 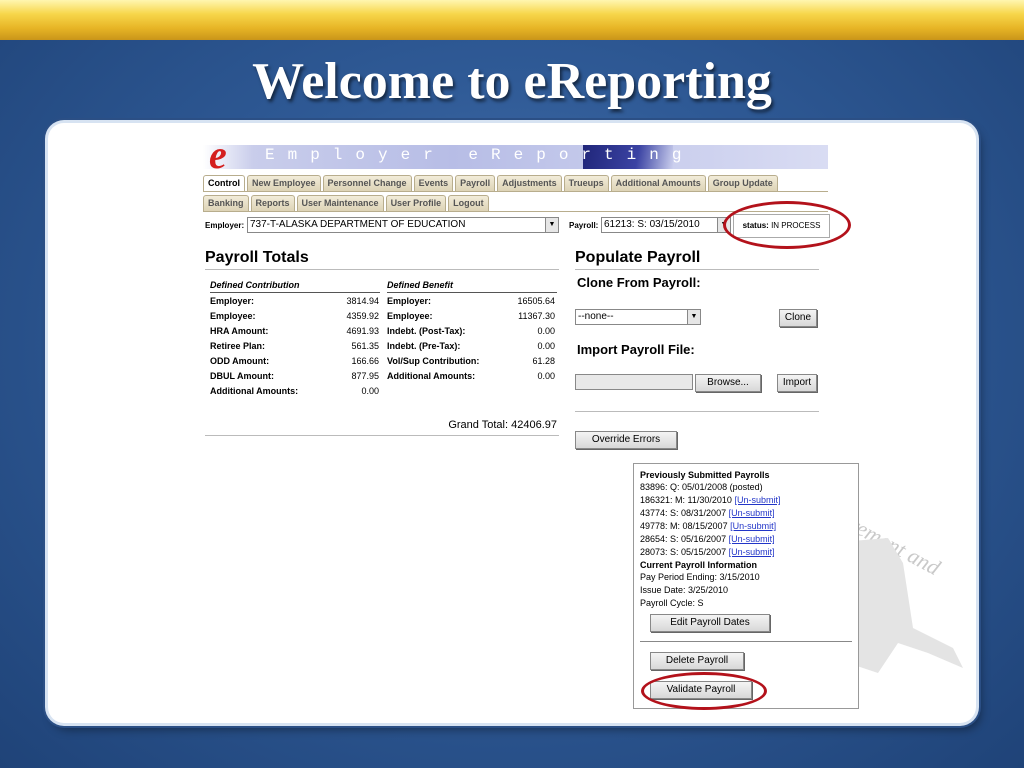 What do you see at coordinates (475, 183) in the screenshot?
I see `tab-payroll: Payroll` at bounding box center [475, 183].